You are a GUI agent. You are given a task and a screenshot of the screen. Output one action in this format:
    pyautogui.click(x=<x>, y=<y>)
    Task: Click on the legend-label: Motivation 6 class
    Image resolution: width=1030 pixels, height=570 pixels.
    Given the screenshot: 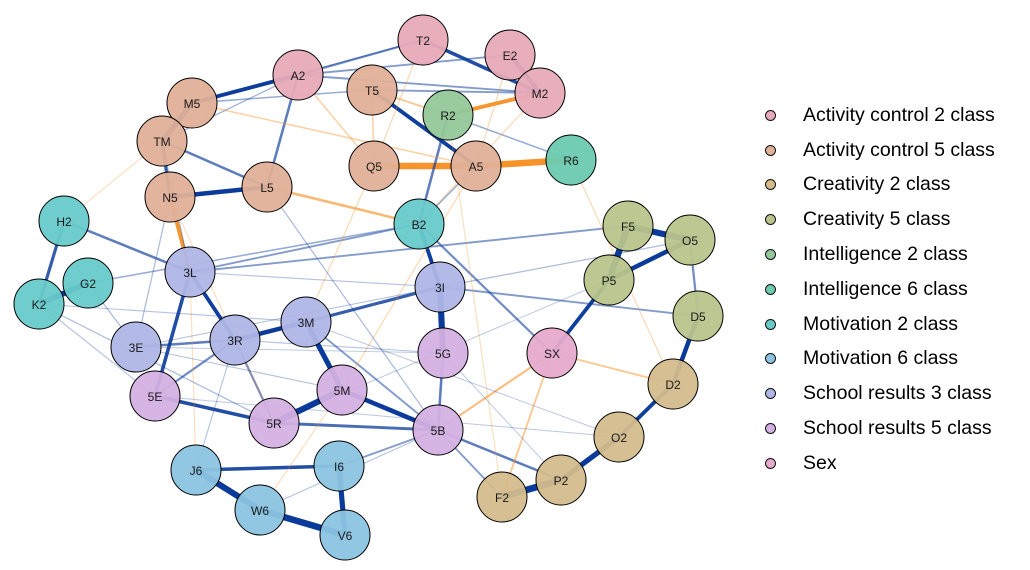 What is the action you would take?
    pyautogui.click(x=880, y=358)
    